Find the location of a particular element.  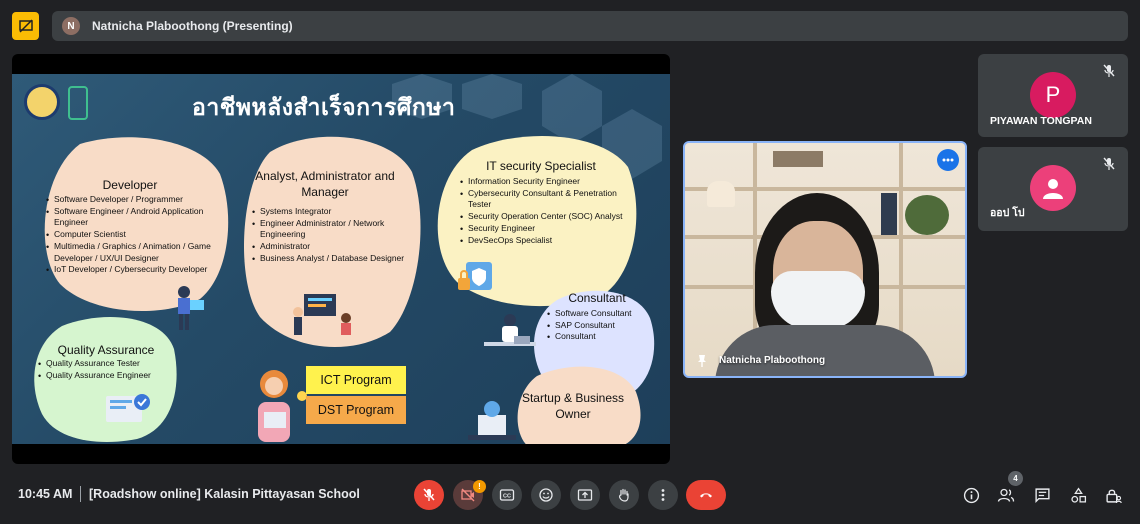

consultant-illustration is located at coordinates (510, 330).